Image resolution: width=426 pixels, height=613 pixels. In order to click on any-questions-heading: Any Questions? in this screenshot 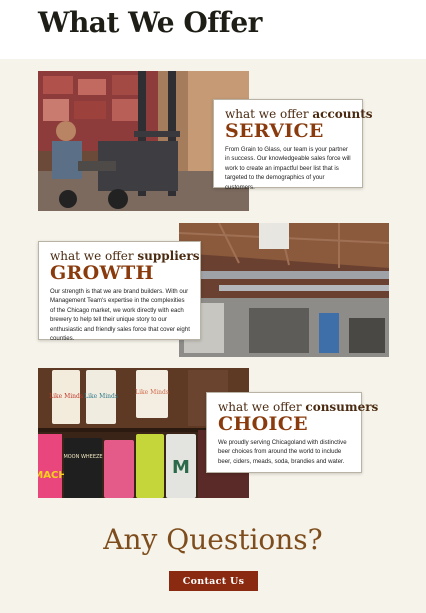, I will do `click(213, 539)`.